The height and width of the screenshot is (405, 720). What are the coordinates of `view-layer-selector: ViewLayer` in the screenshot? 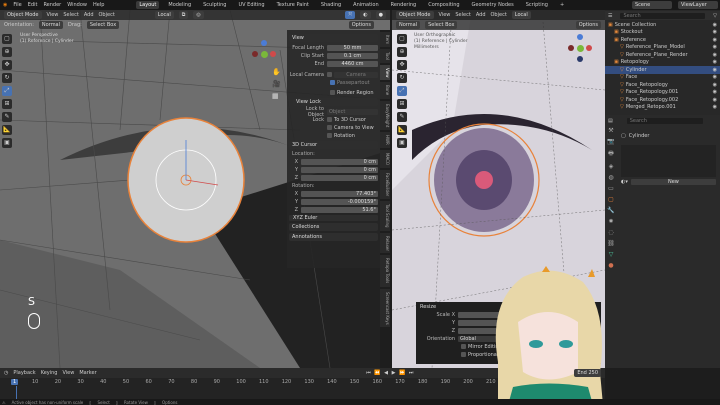 It's located at (698, 5).